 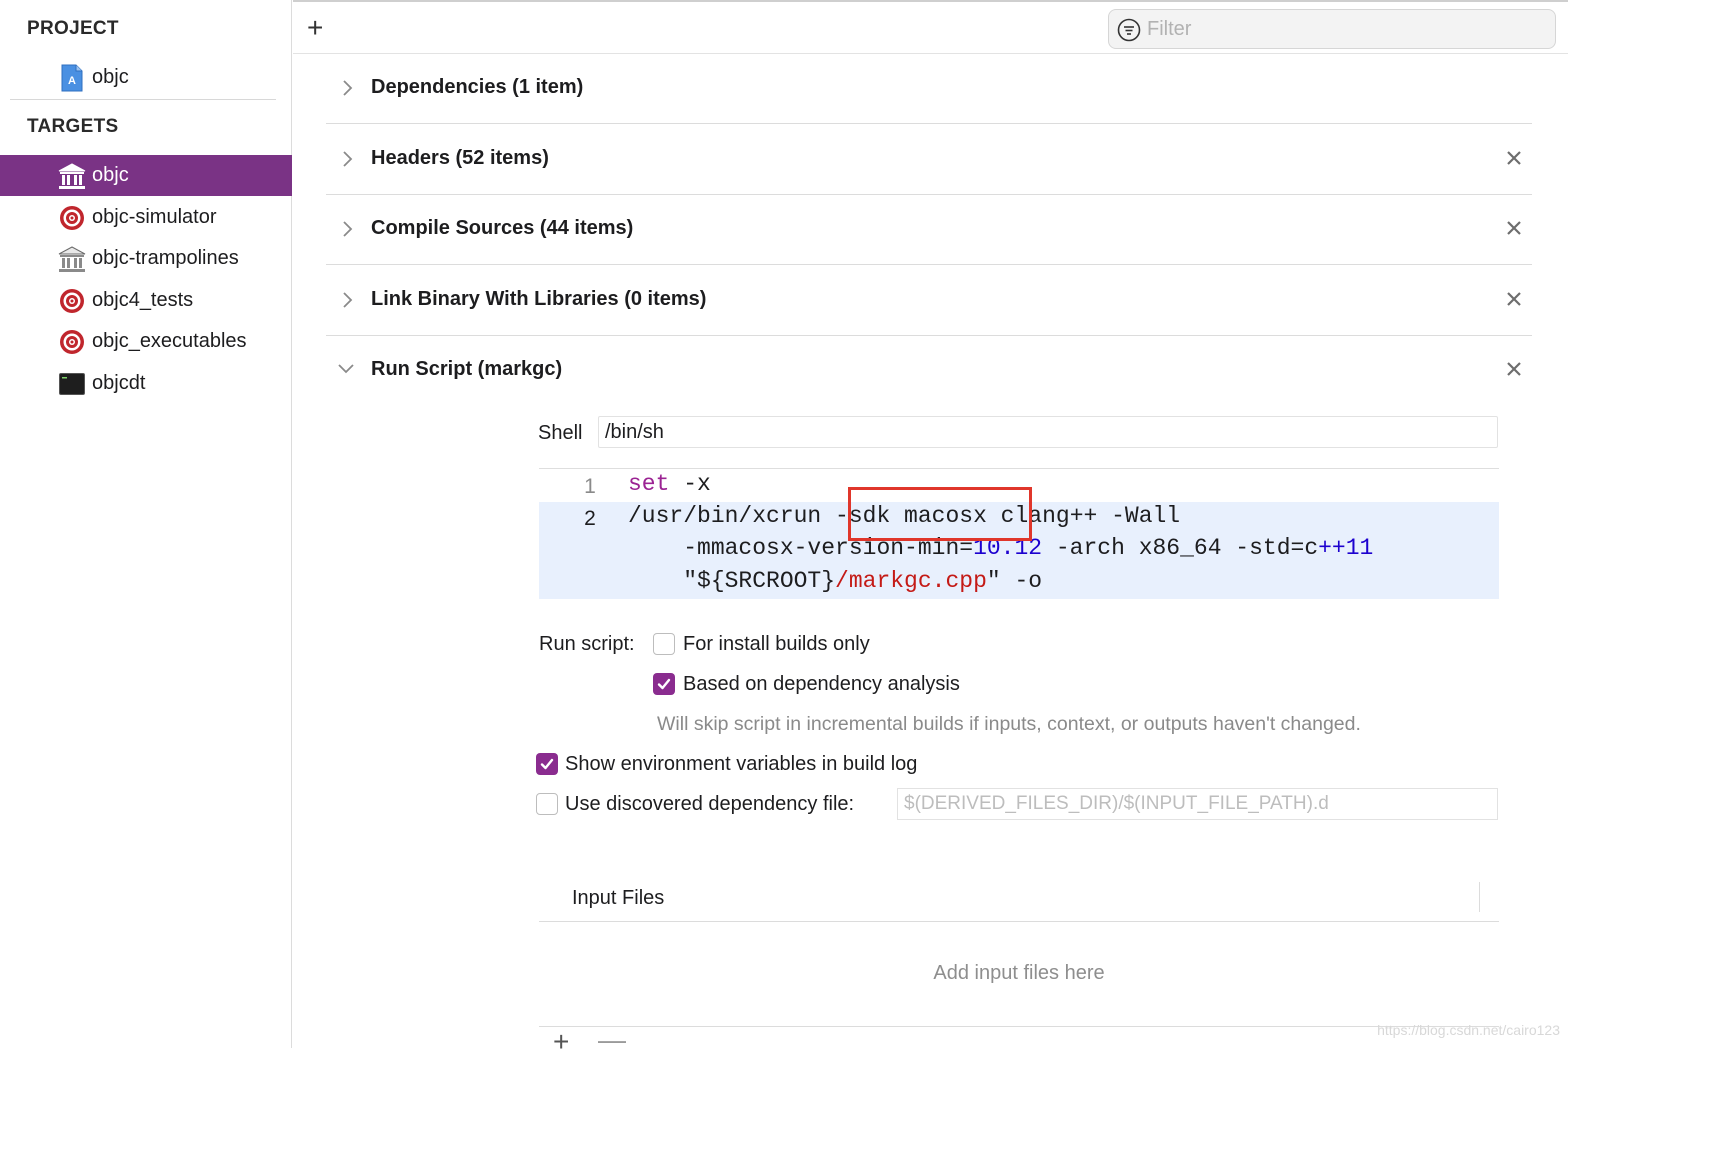 I want to click on sidebar-divider, so click(x=143, y=99).